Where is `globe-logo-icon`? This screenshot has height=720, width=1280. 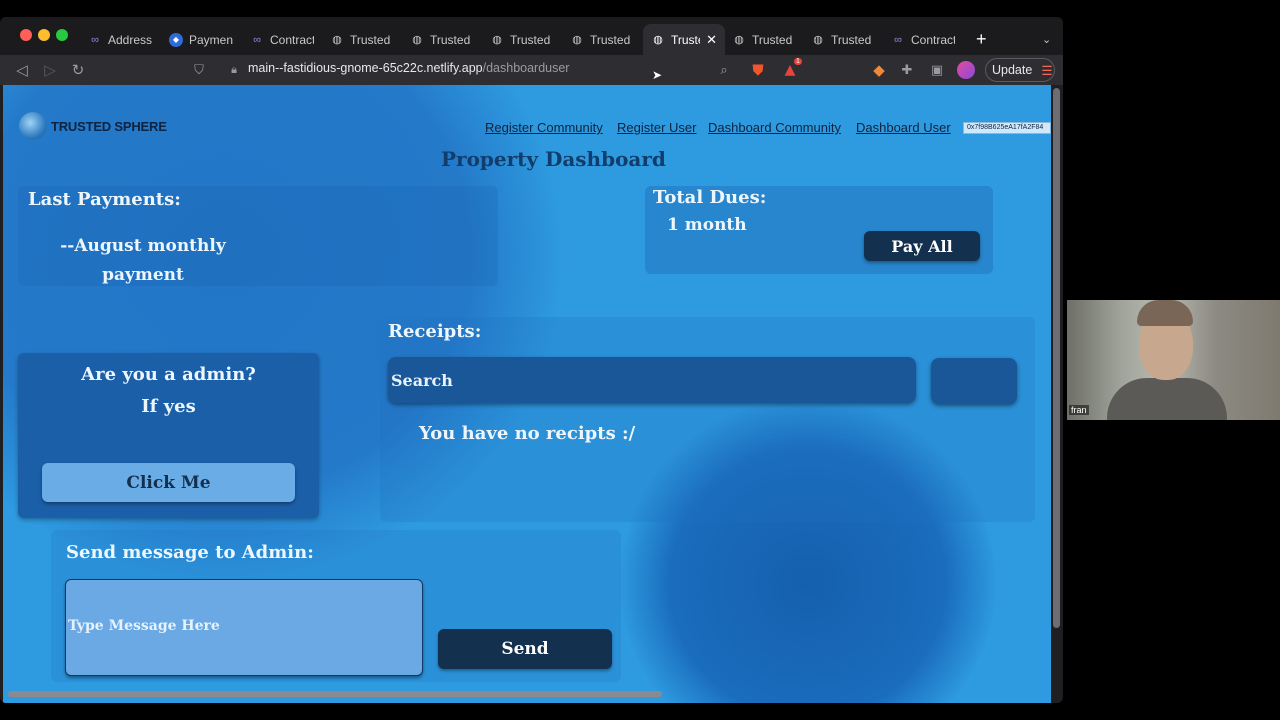 globe-logo-icon is located at coordinates (33, 126).